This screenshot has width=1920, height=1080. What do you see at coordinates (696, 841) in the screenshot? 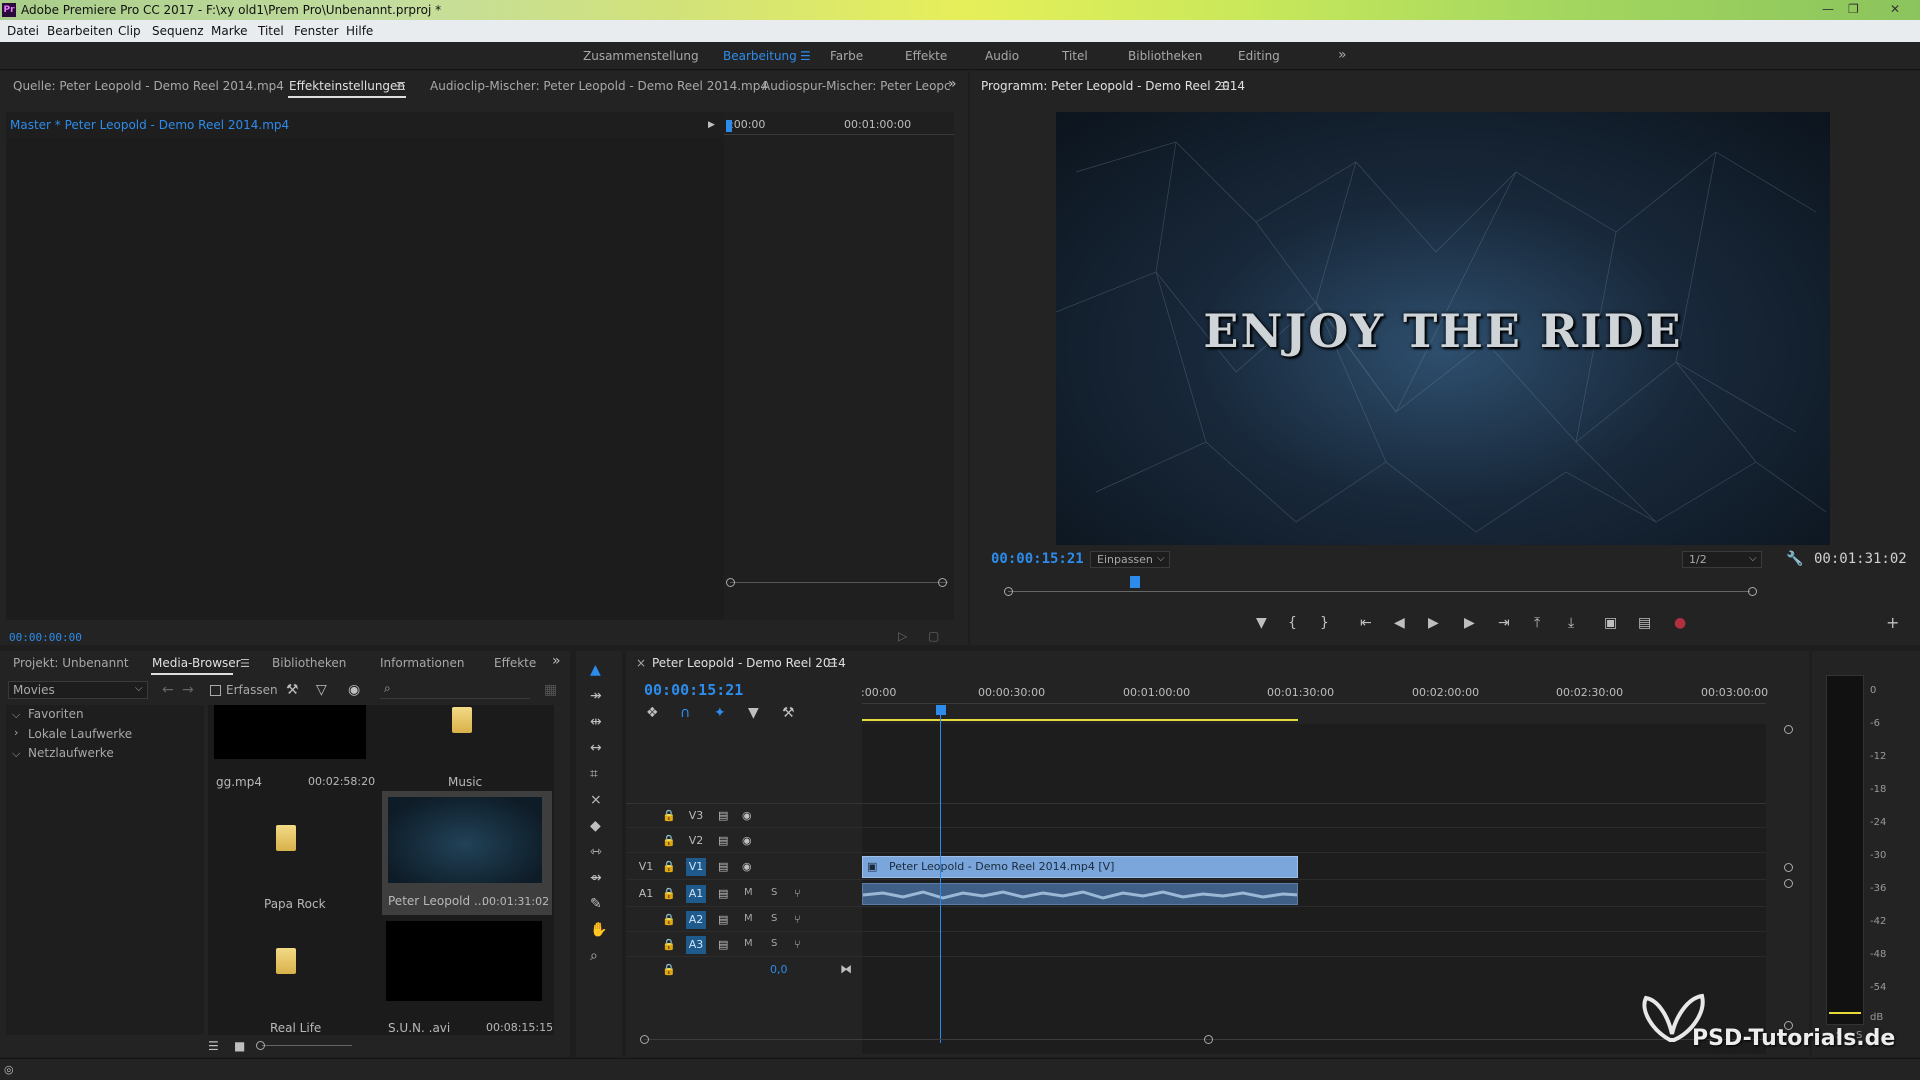
I see `track-label-v2: V2` at bounding box center [696, 841].